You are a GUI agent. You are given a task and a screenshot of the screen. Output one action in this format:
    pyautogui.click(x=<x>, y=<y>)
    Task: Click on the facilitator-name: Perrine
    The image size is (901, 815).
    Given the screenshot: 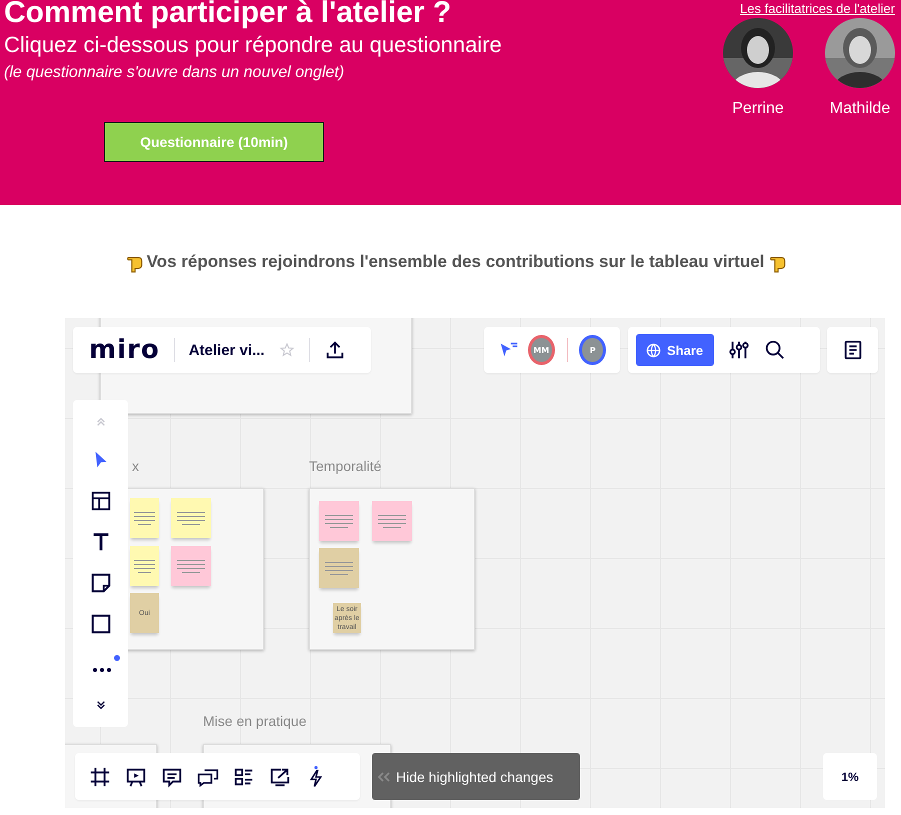 What is the action you would take?
    pyautogui.click(x=758, y=109)
    